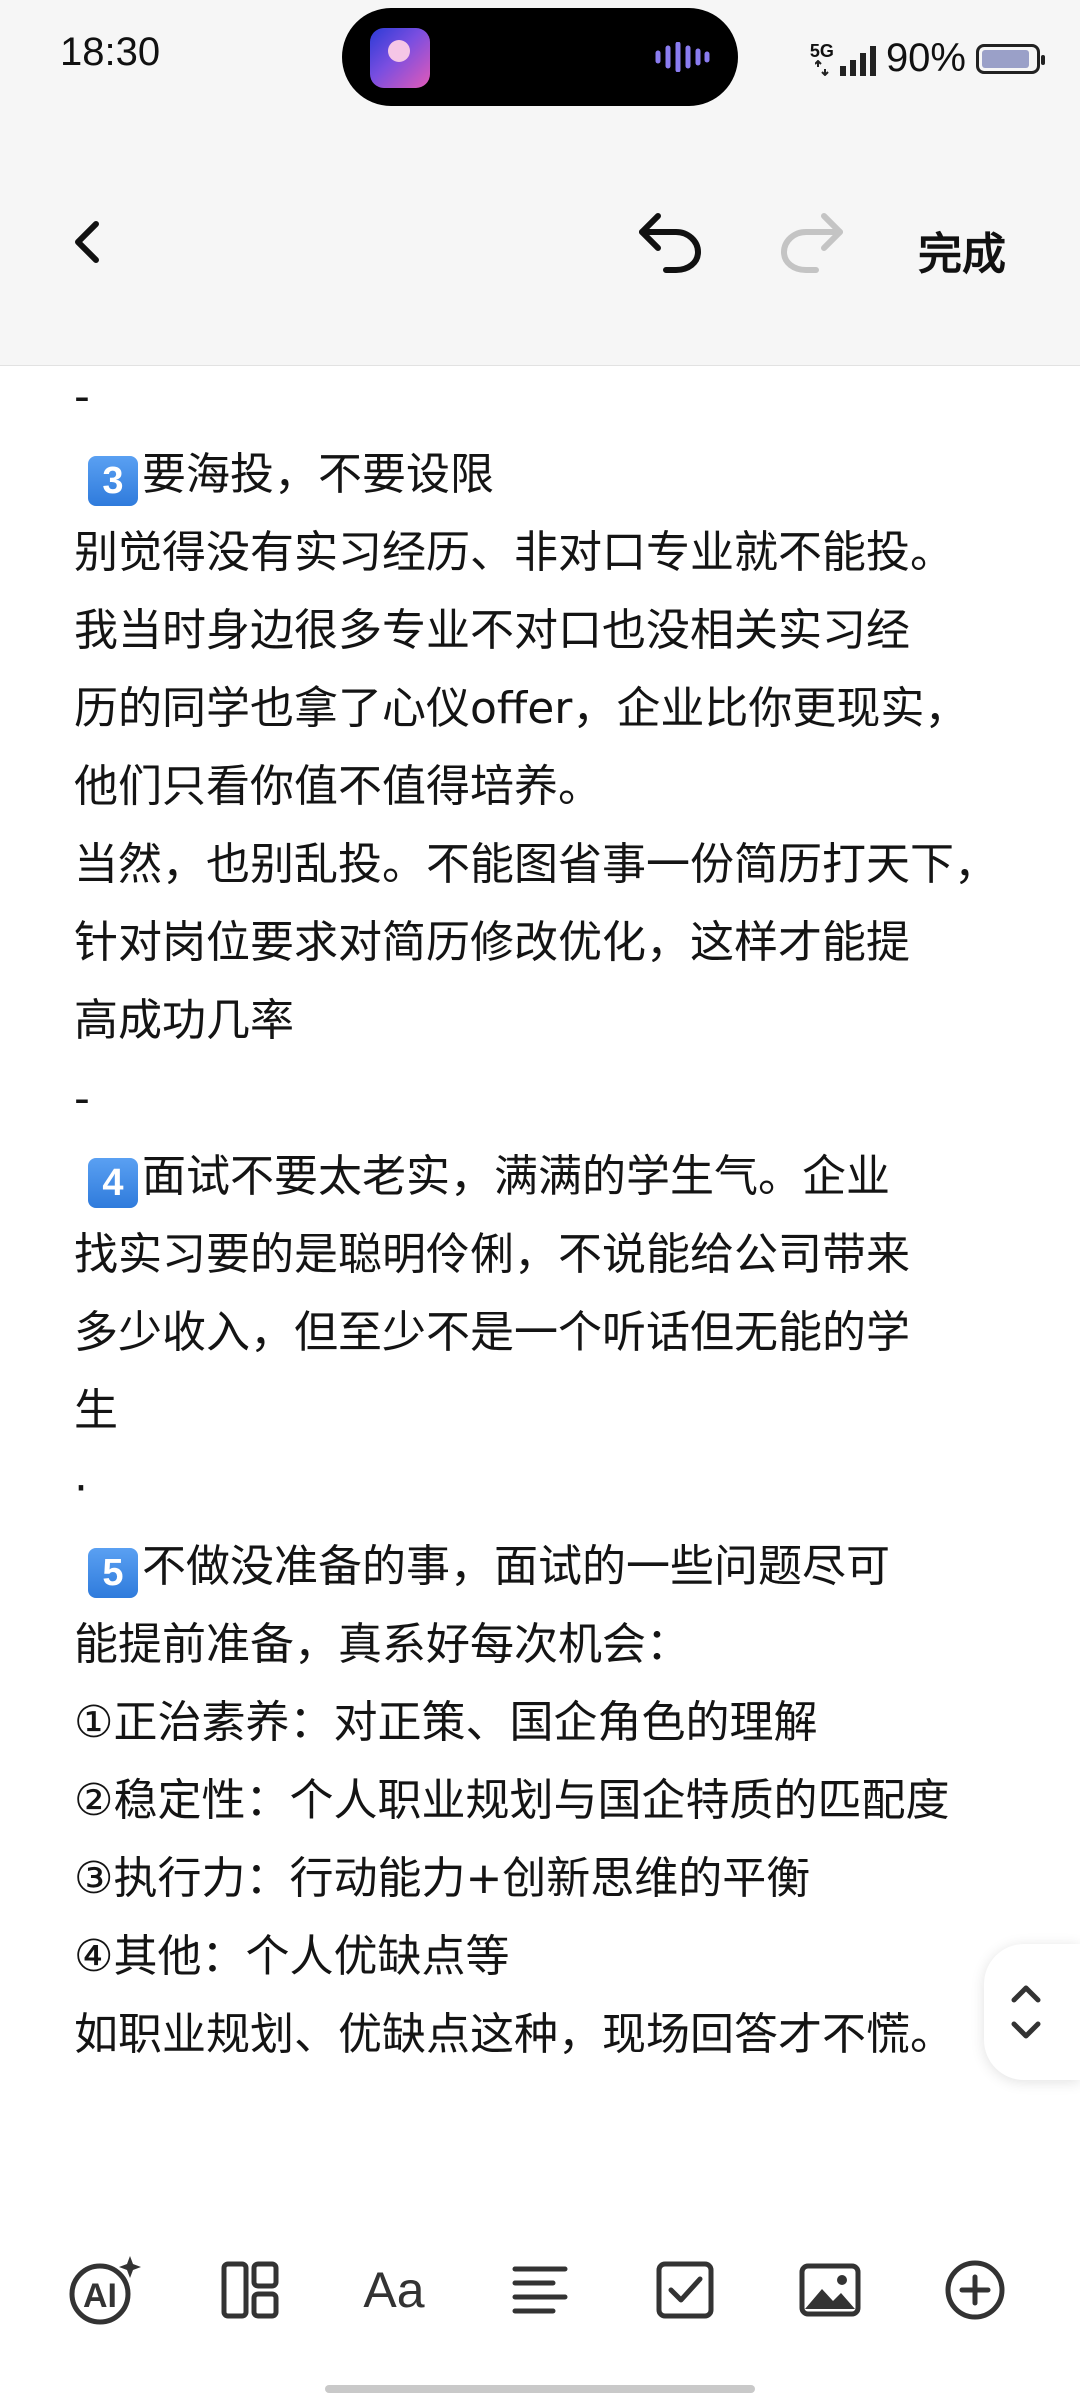 The image size is (1080, 2400). Describe the element at coordinates (400, 58) in the screenshot. I see `music-app-icon` at that location.